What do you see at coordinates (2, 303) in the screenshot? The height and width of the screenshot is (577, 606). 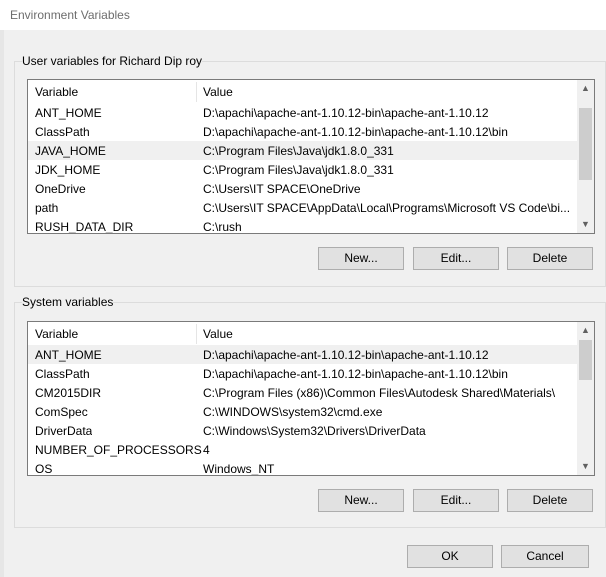 I see `window-left-edge` at bounding box center [2, 303].